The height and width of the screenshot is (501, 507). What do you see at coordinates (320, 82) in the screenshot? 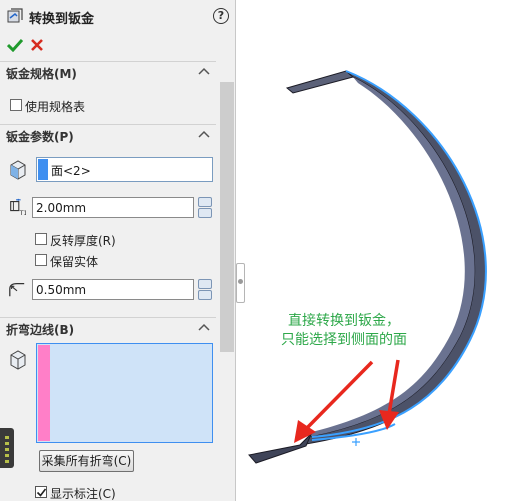
I see `top-flange-face` at bounding box center [320, 82].